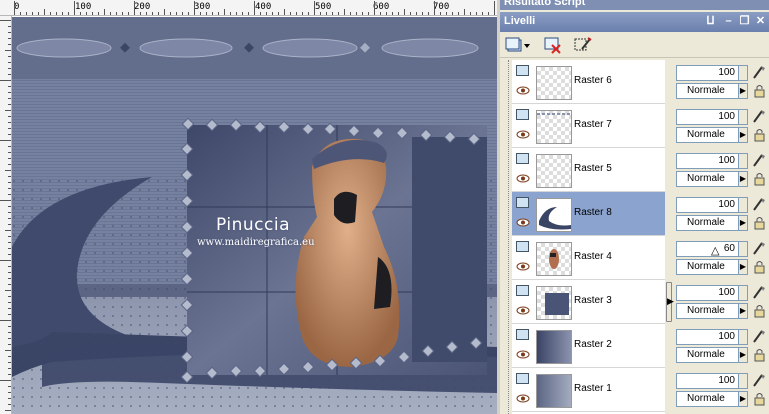  I want to click on layer-properties-button, so click(583, 45).